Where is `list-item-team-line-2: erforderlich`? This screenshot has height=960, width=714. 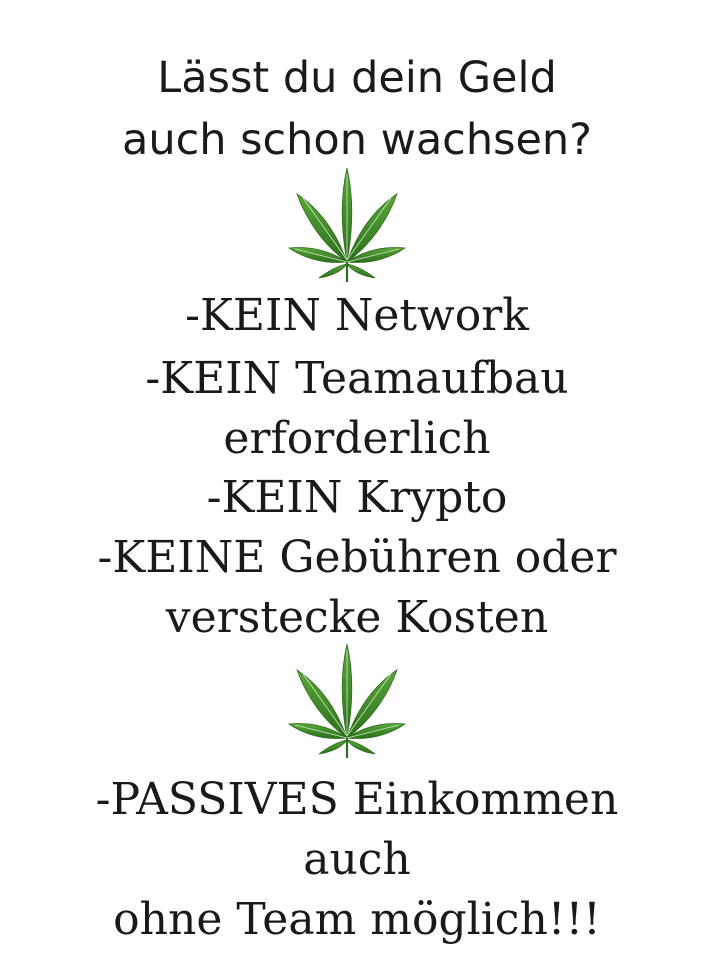
list-item-team-line-2: erforderlich is located at coordinates (357, 438).